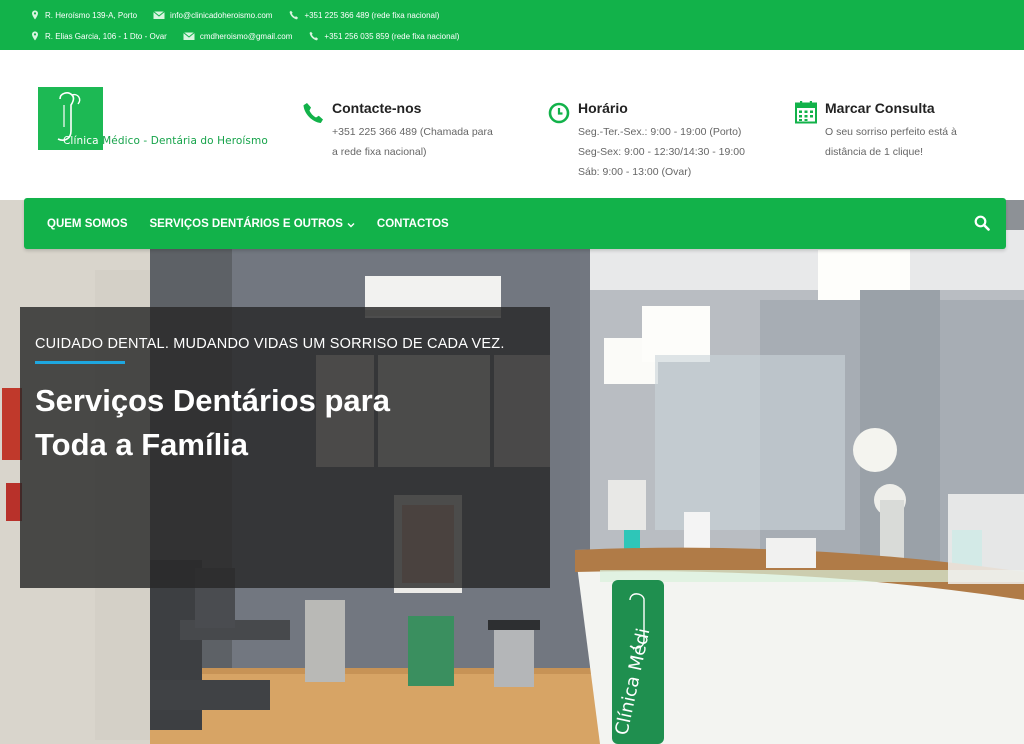  What do you see at coordinates (874, 152) in the screenshot?
I see `booking-line-2: distância de 1 clique!` at bounding box center [874, 152].